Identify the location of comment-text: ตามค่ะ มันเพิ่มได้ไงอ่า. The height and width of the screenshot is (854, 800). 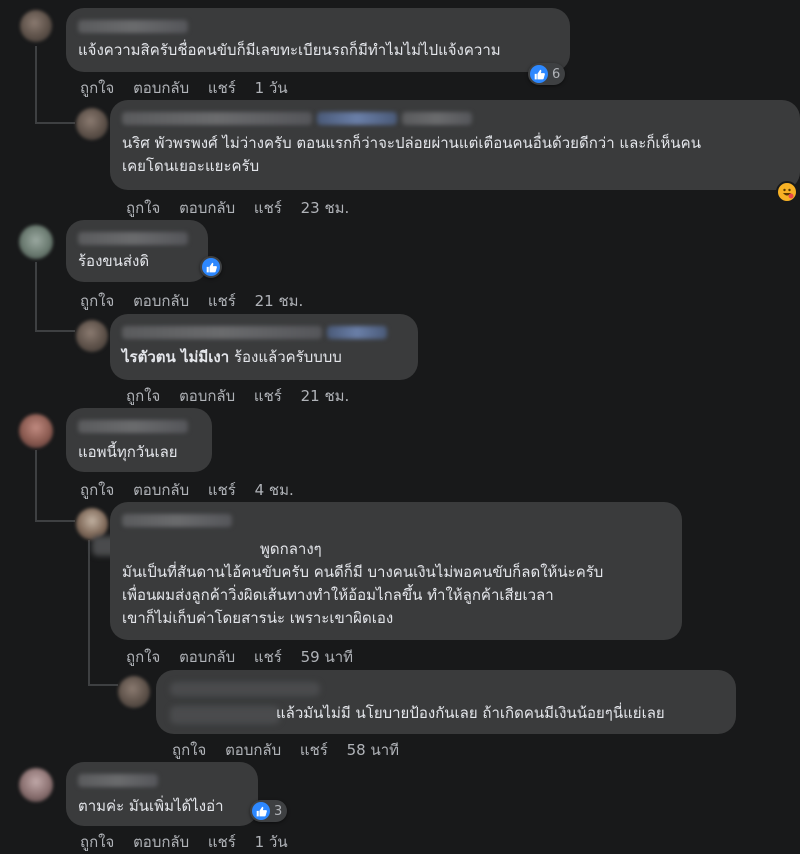
(151, 806).